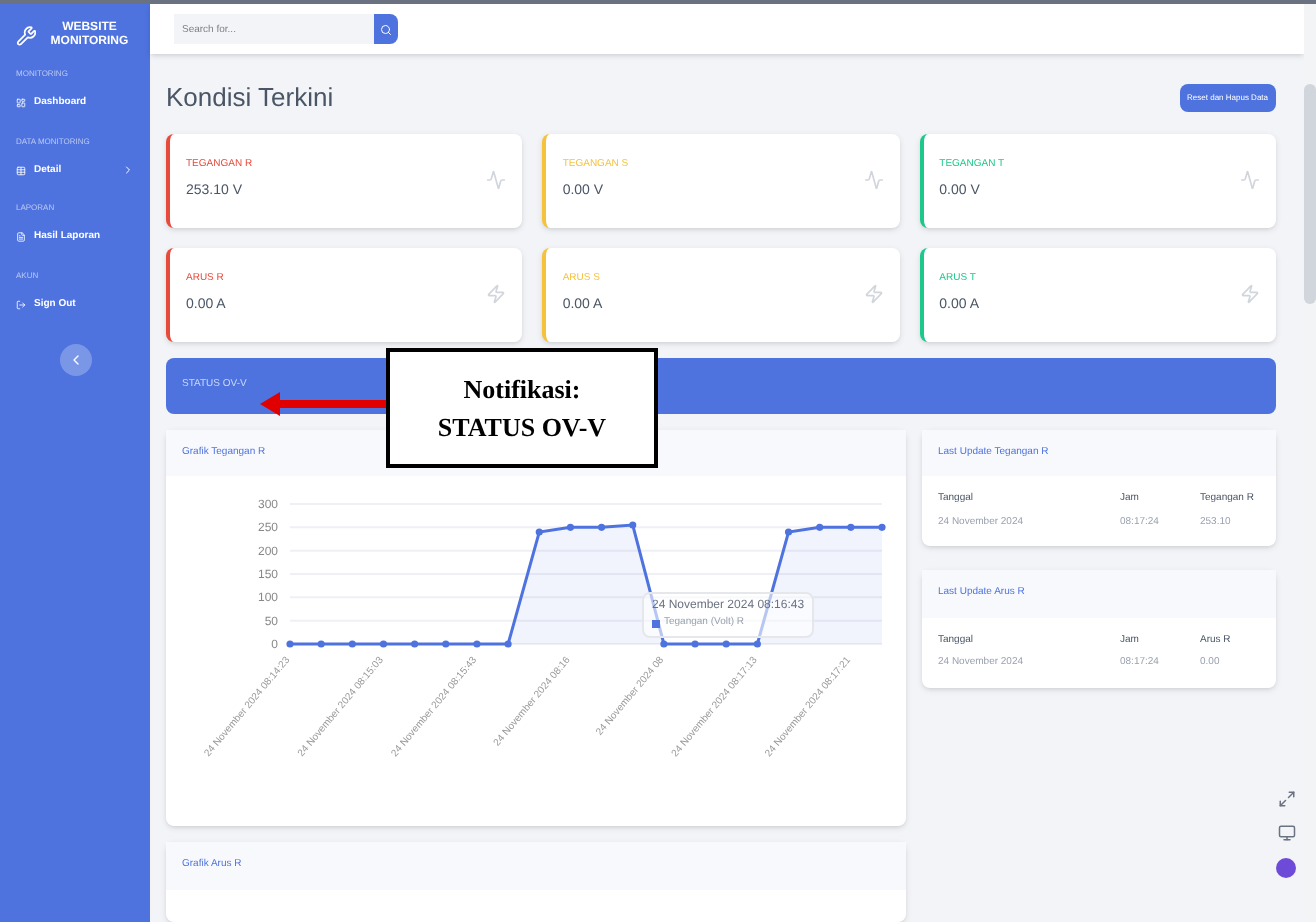 The width and height of the screenshot is (1316, 922). What do you see at coordinates (1310, 194) in the screenshot?
I see `scrollbar` at bounding box center [1310, 194].